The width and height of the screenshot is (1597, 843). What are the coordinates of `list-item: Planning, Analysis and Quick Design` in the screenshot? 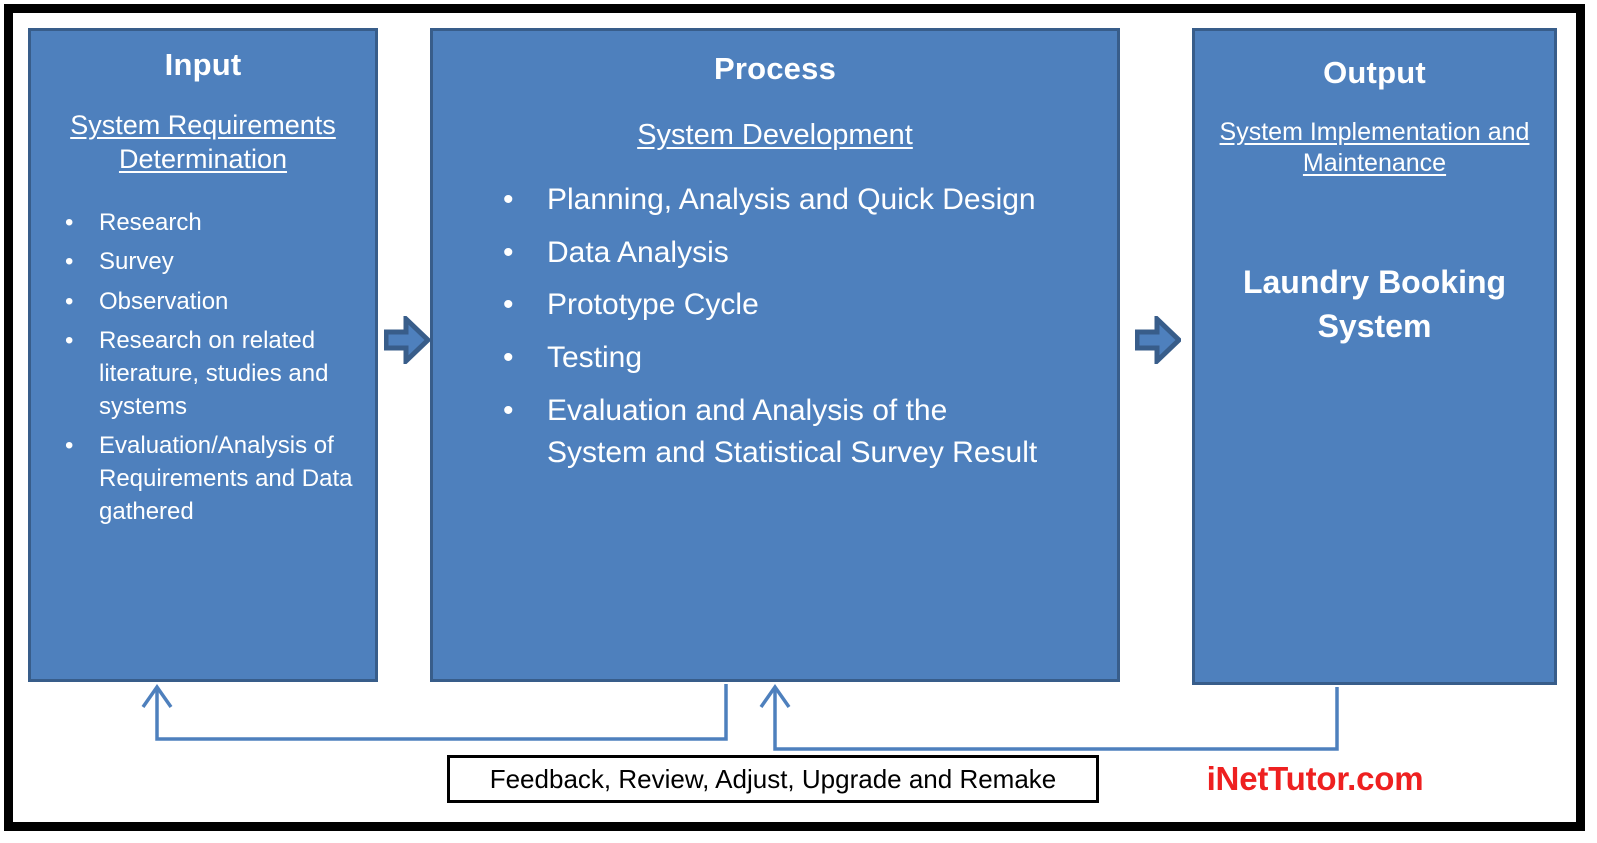 It's located at (775, 200).